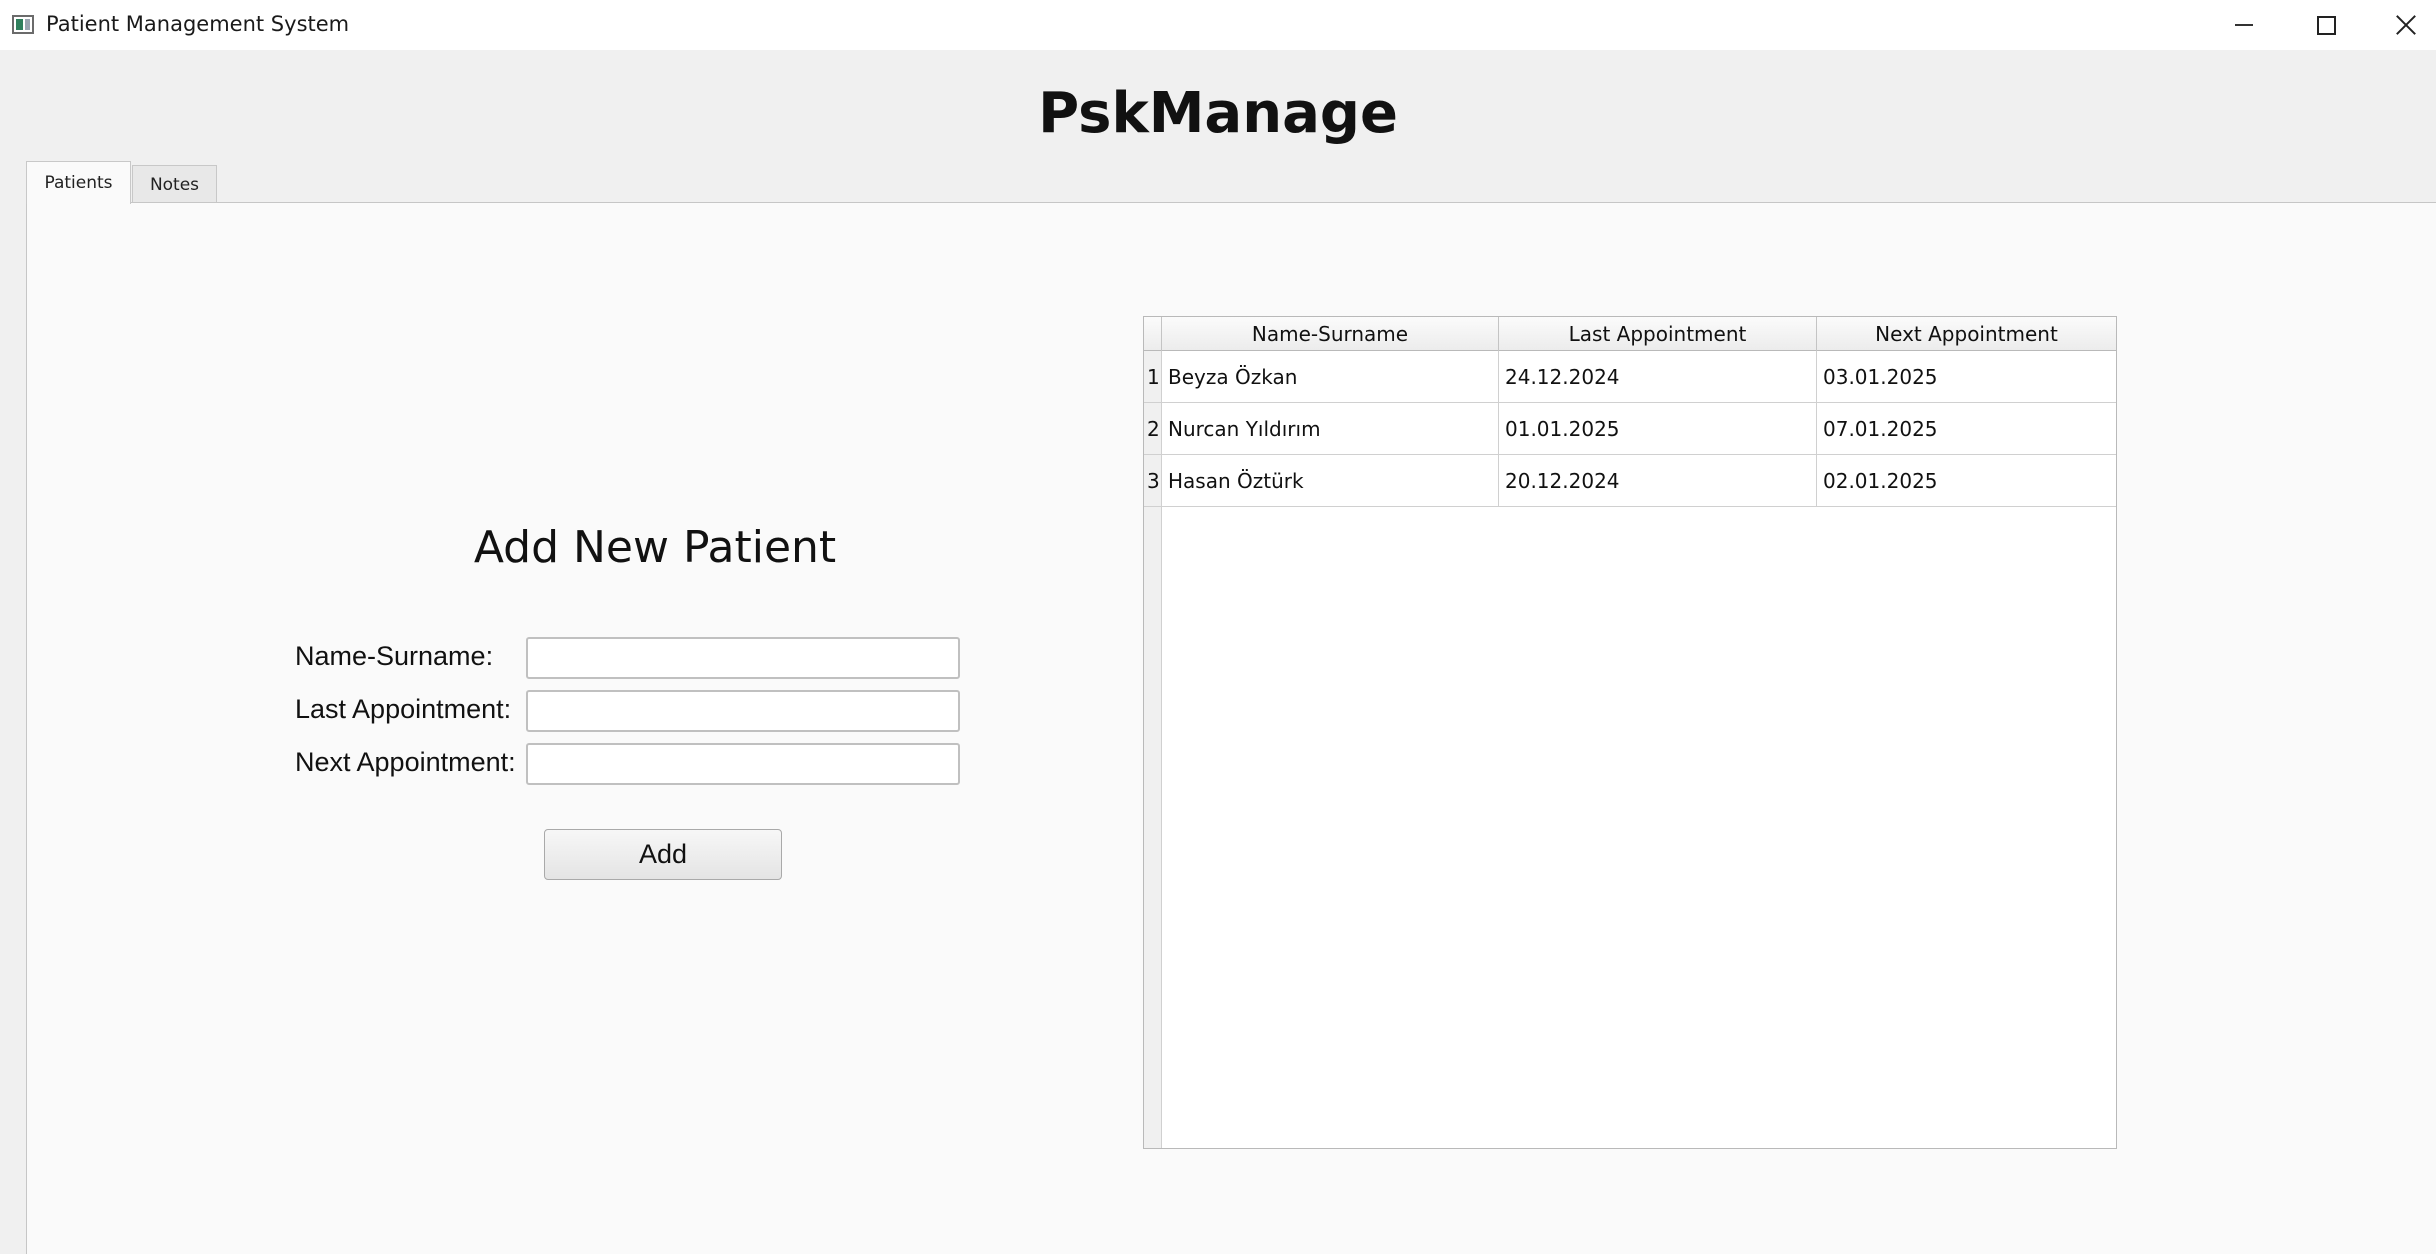 This screenshot has width=2436, height=1254. I want to click on last-appointment-input, so click(743, 711).